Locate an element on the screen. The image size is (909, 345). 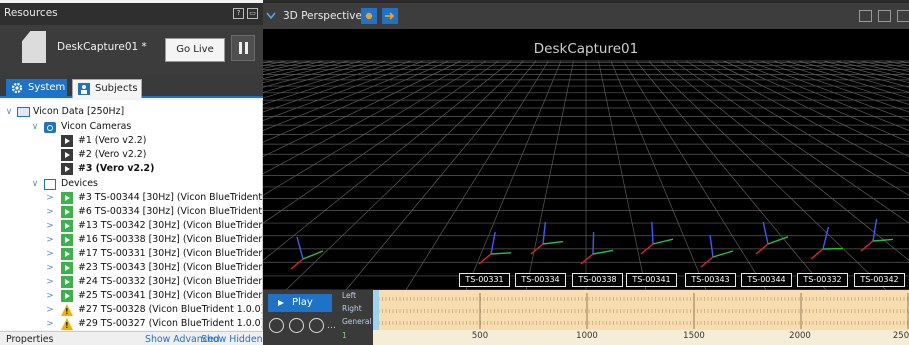
single-pane-icon is located at coordinates (865, 16).